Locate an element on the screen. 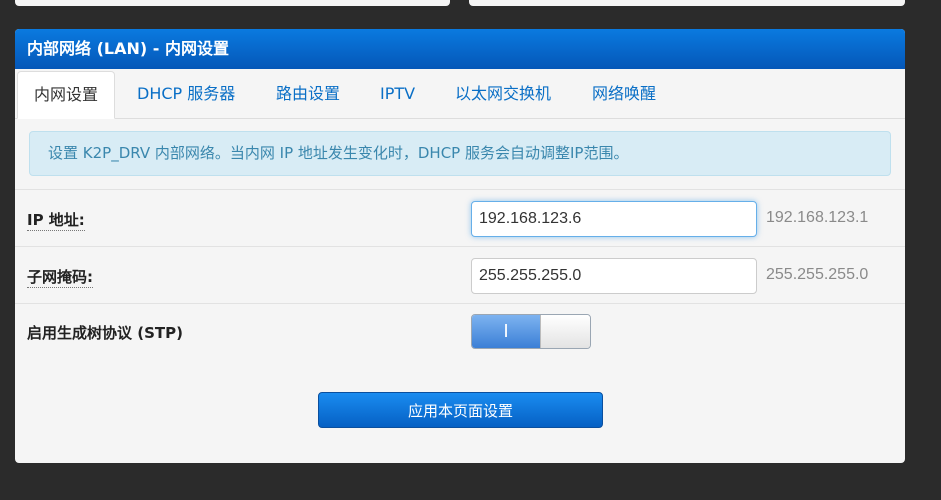 This screenshot has height=500, width=941. subnet-mask-label: 子网掩码: is located at coordinates (60, 278).